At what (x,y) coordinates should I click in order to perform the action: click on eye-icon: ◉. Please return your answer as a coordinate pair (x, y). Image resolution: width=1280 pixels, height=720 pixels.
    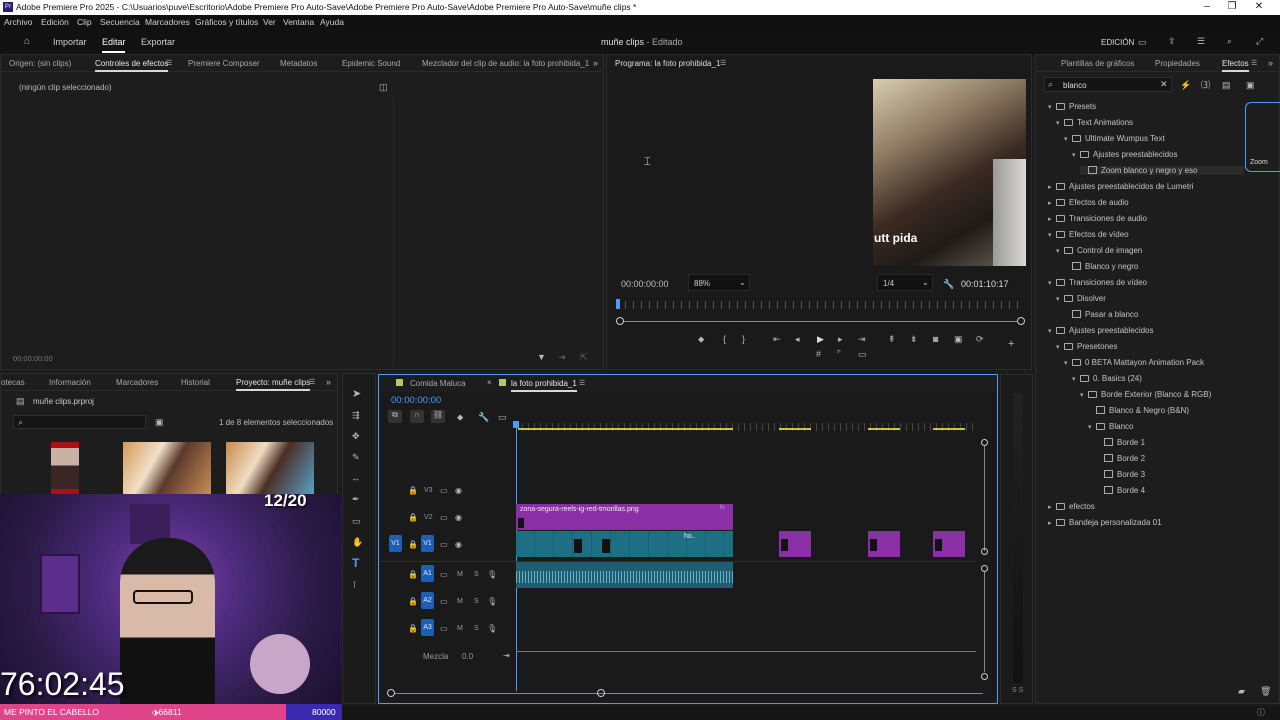
    Looking at the image, I should click on (458, 518).